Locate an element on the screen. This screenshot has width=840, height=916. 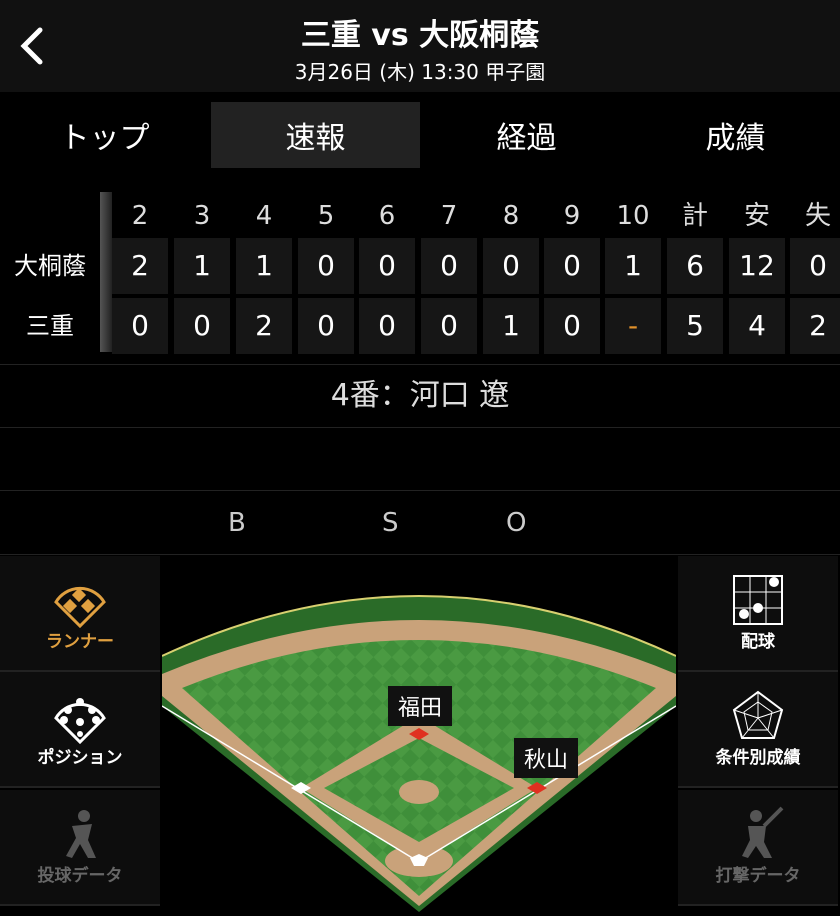
inning-header: 7 is located at coordinates (449, 216).